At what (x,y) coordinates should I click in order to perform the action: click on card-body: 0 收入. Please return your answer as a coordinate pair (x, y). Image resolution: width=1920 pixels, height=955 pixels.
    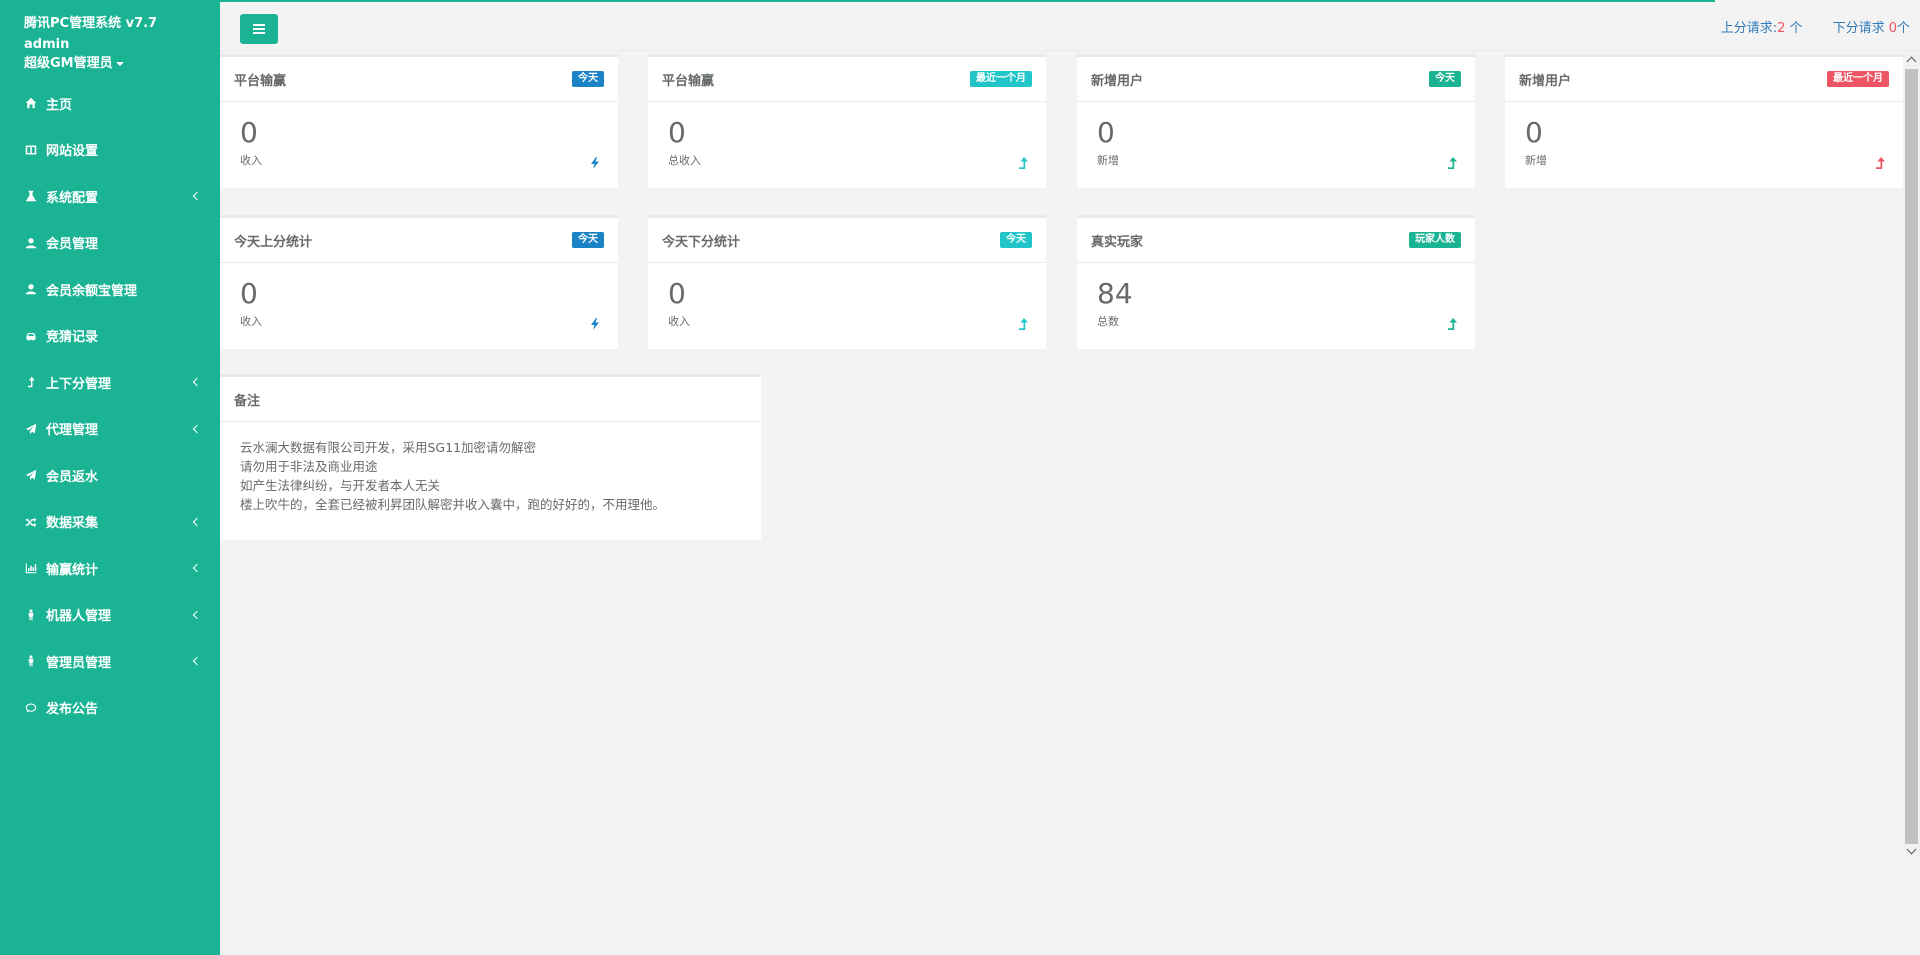
    Looking at the image, I should click on (419, 306).